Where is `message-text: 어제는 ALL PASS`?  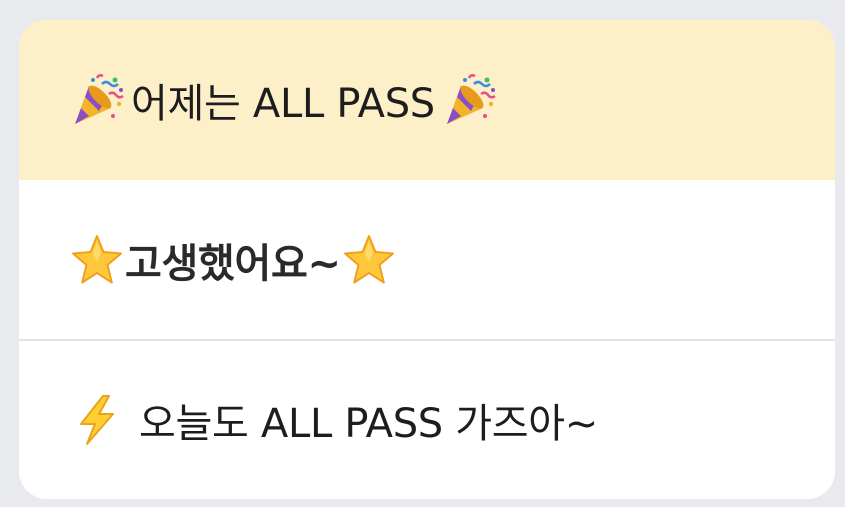 message-text: 어제는 ALL PASS is located at coordinates (283, 104).